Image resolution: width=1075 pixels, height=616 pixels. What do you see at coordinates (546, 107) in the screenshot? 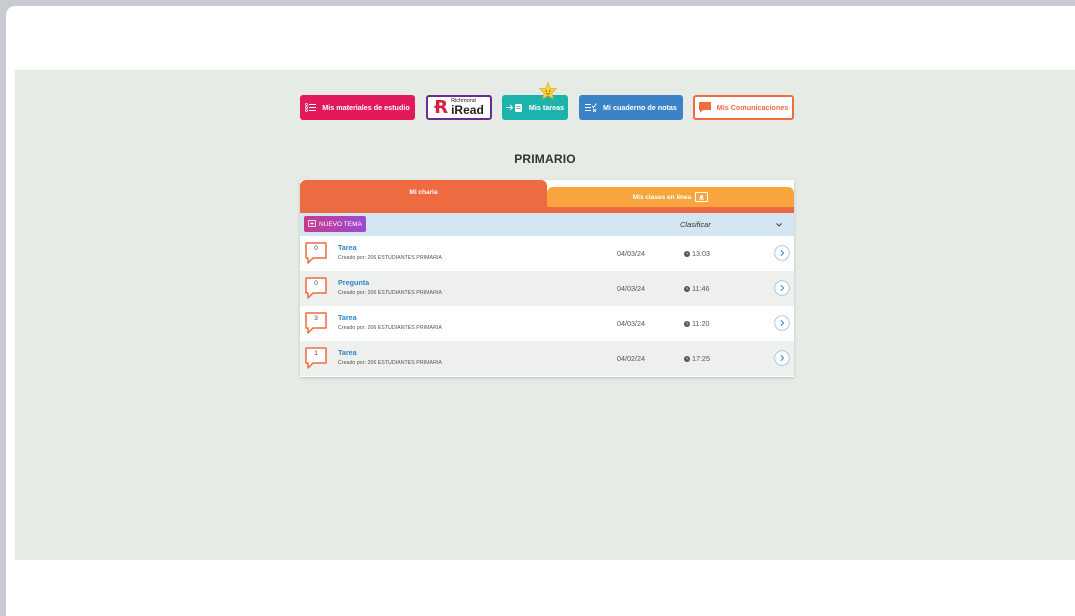
I see `my-tasks-label: Mis tareas` at bounding box center [546, 107].